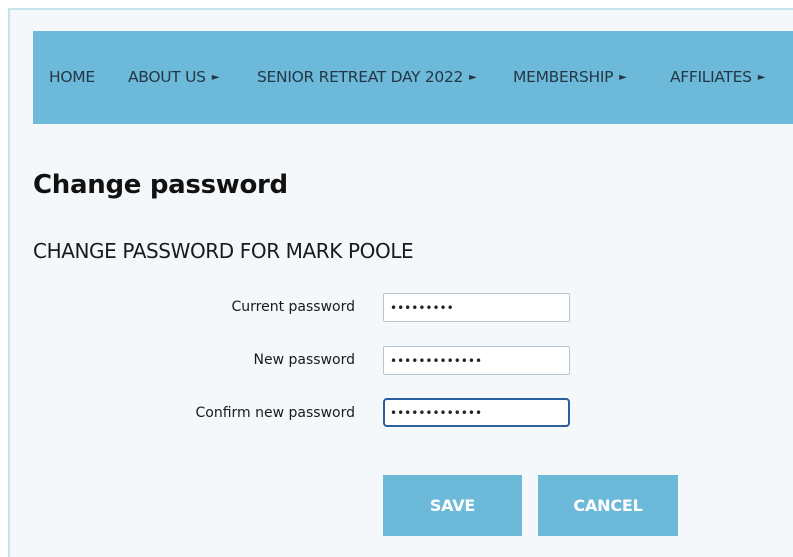  Describe the element at coordinates (160, 185) in the screenshot. I see `page-title: Change password` at that location.